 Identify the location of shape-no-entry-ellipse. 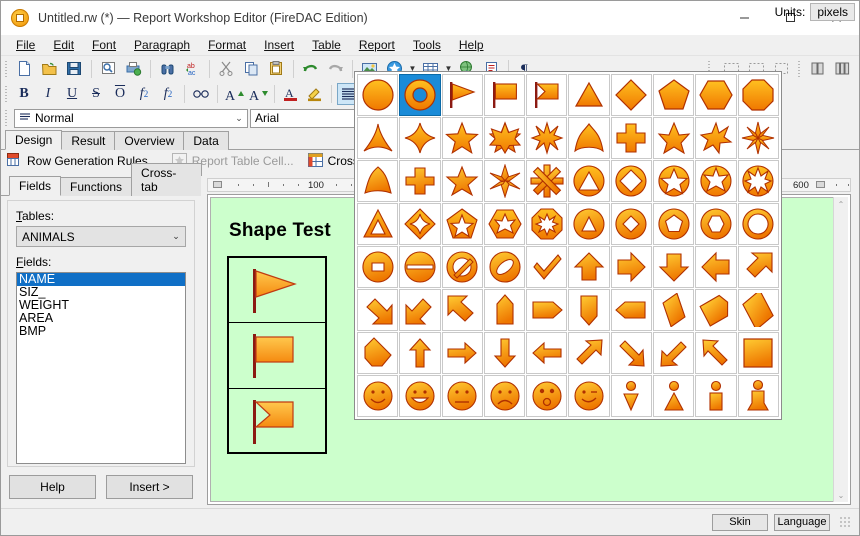
(504, 267).